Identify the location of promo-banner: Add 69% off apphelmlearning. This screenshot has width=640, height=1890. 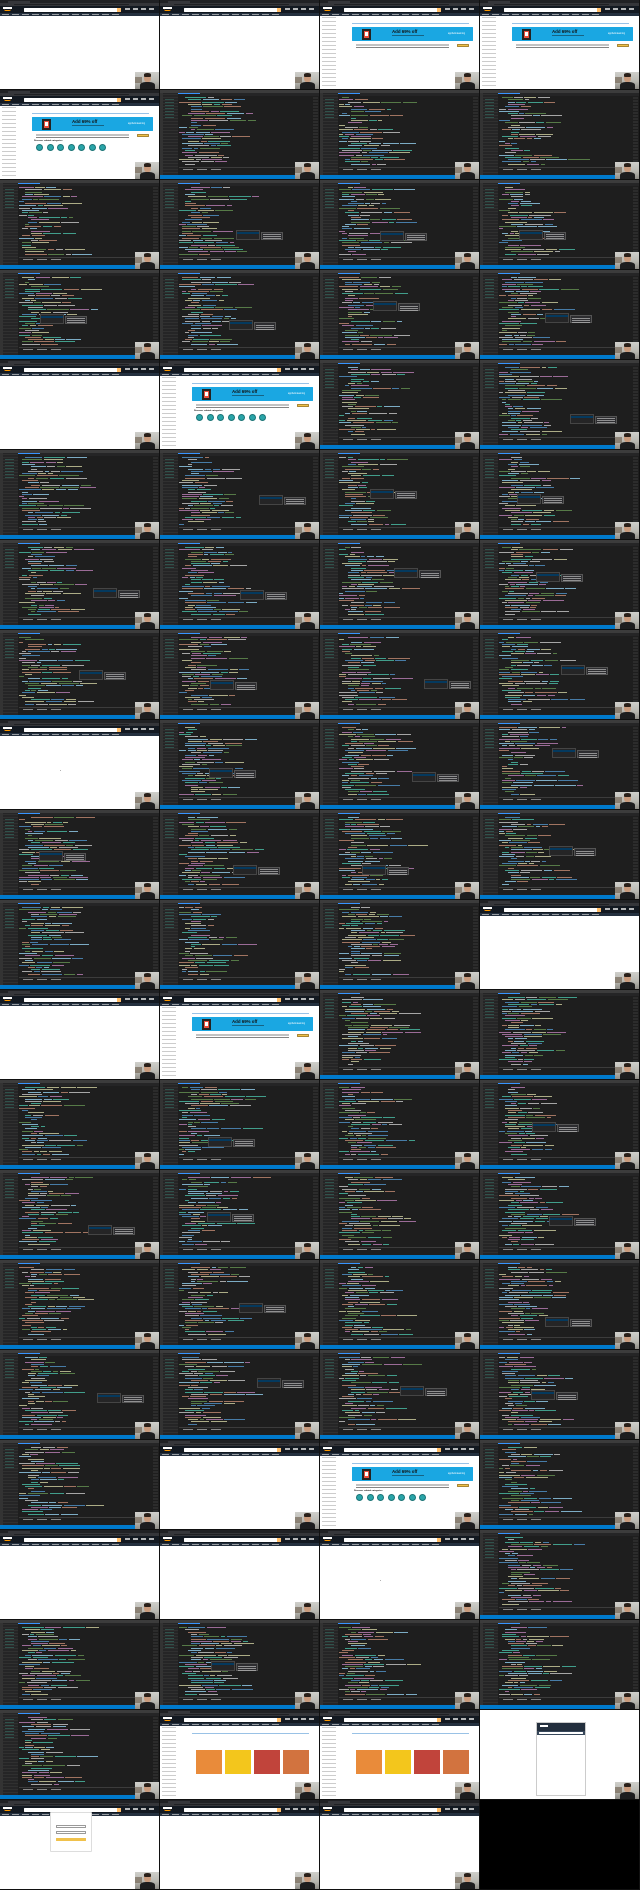
(92, 124).